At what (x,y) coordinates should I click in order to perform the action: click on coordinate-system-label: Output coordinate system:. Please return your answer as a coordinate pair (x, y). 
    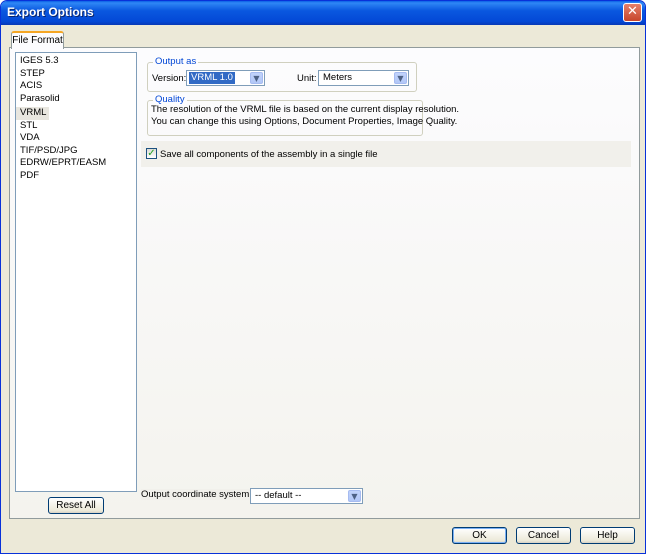
    Looking at the image, I should click on (199, 494).